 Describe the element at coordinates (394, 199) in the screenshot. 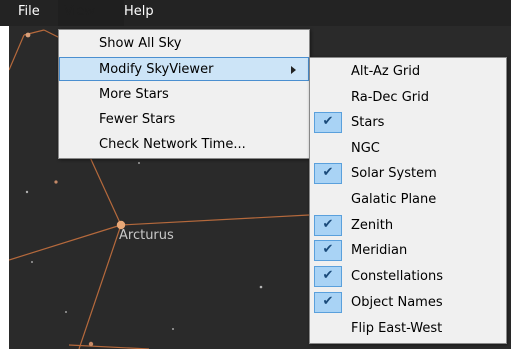

I see `submenu-item-label: Galatic Plane` at that location.